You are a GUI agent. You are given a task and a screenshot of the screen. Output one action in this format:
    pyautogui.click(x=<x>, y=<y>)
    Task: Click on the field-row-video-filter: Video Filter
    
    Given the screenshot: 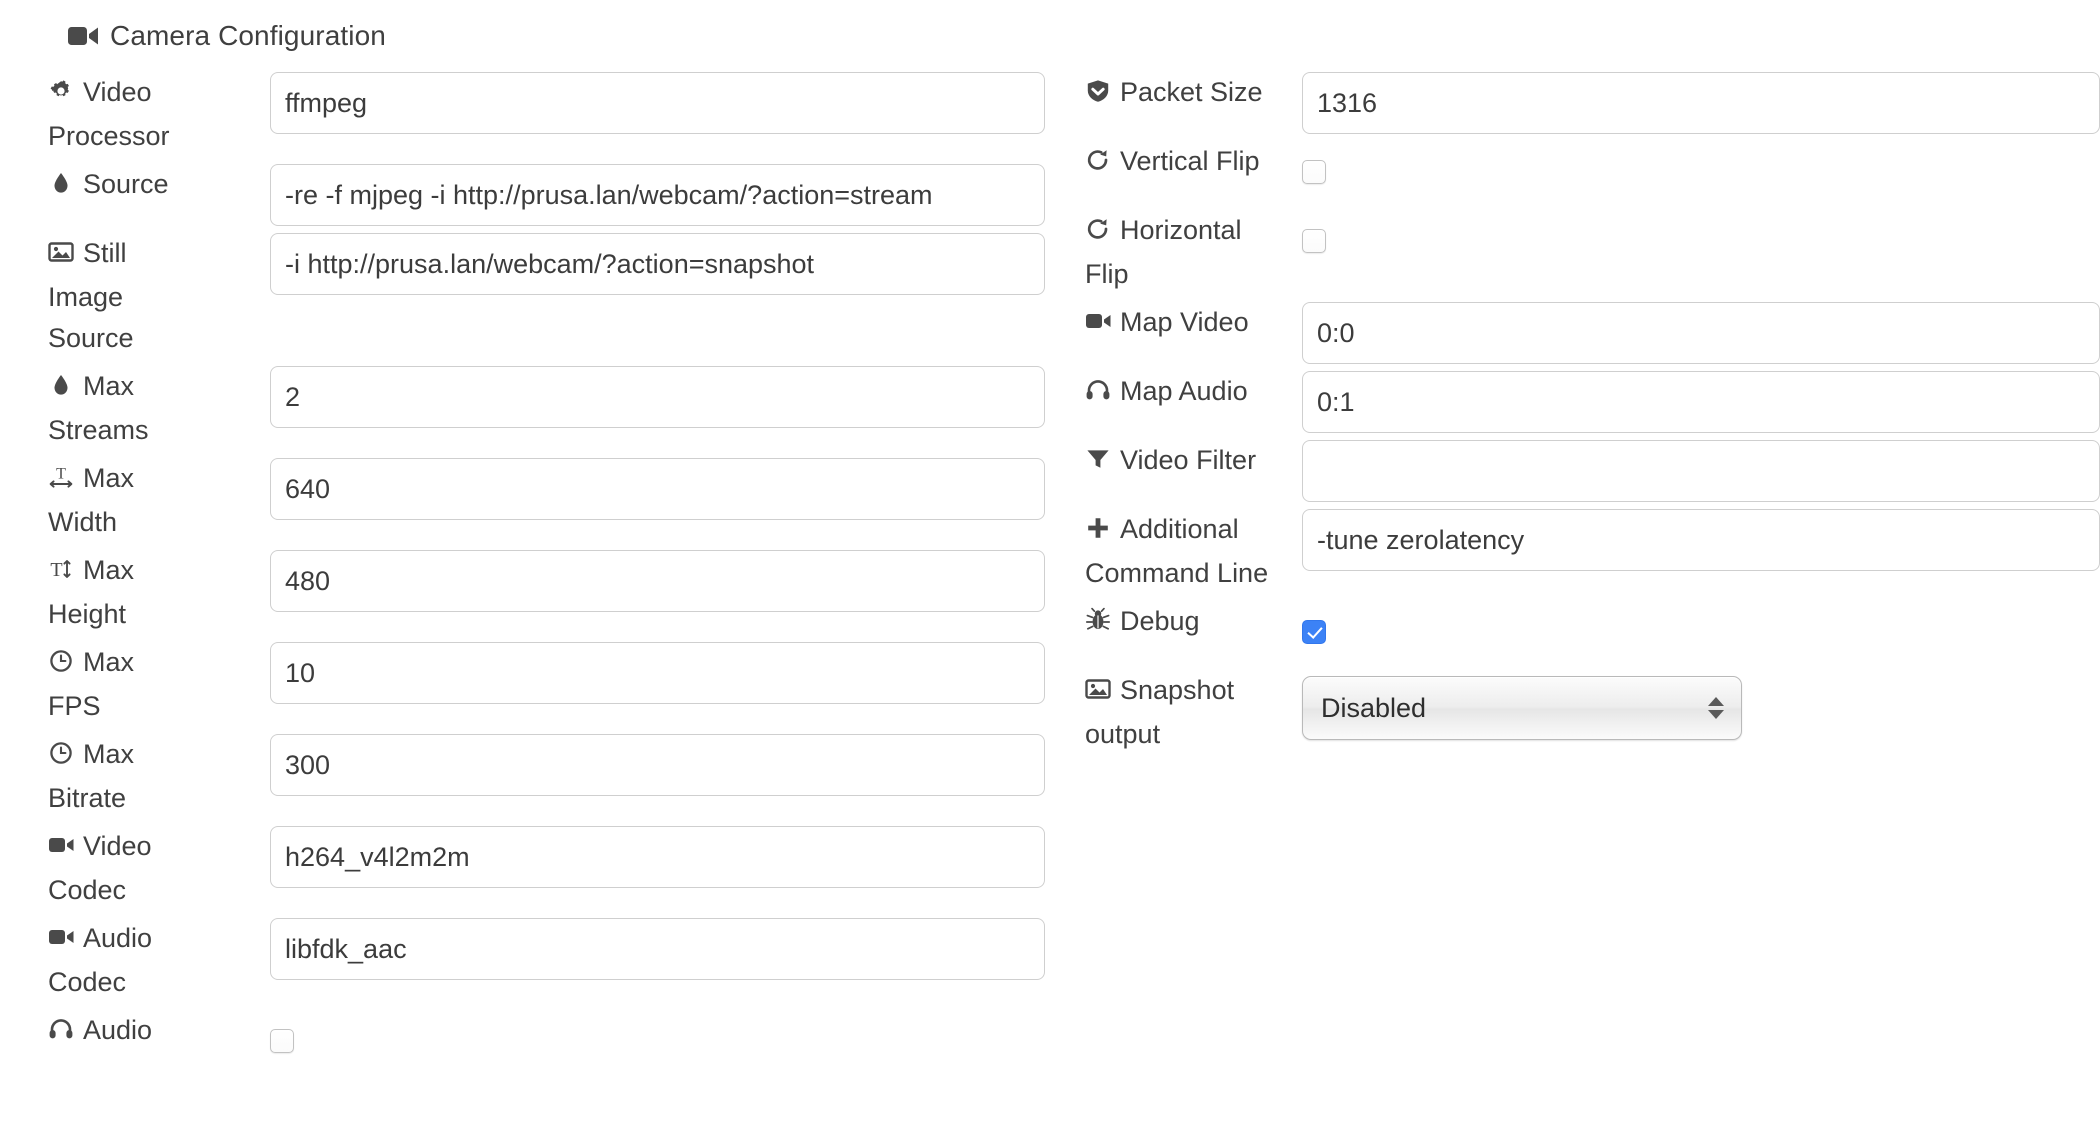 What is the action you would take?
    pyautogui.click(x=1592, y=471)
    